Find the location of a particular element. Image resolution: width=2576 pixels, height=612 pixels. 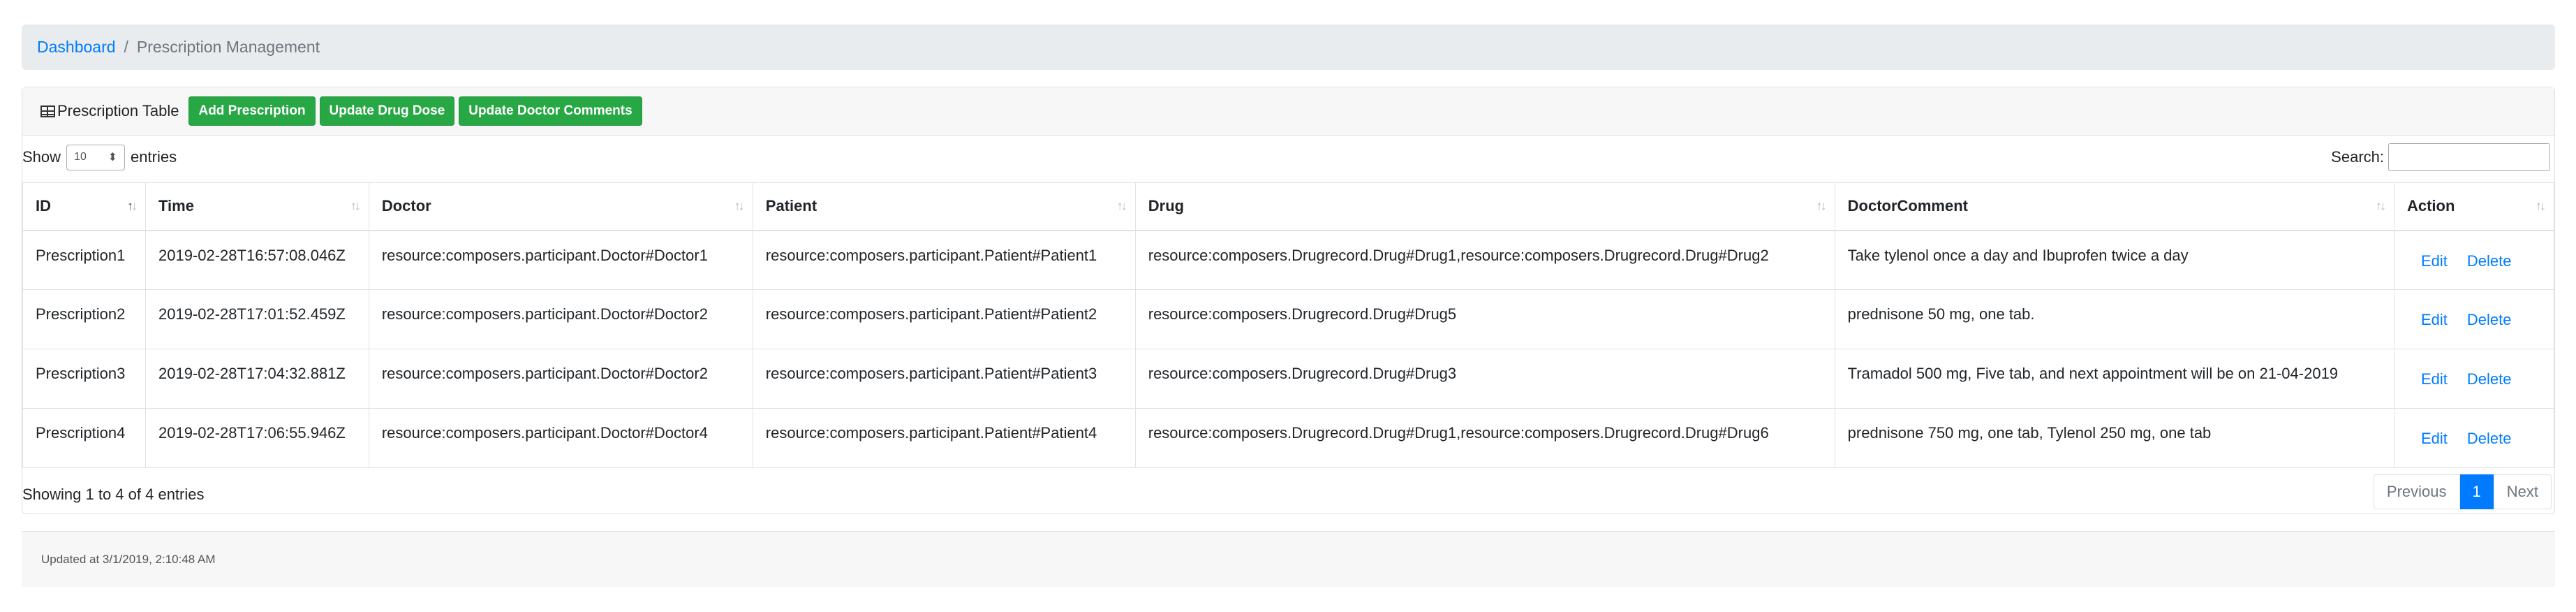

card-title: Prescription Table is located at coordinates (109, 111).